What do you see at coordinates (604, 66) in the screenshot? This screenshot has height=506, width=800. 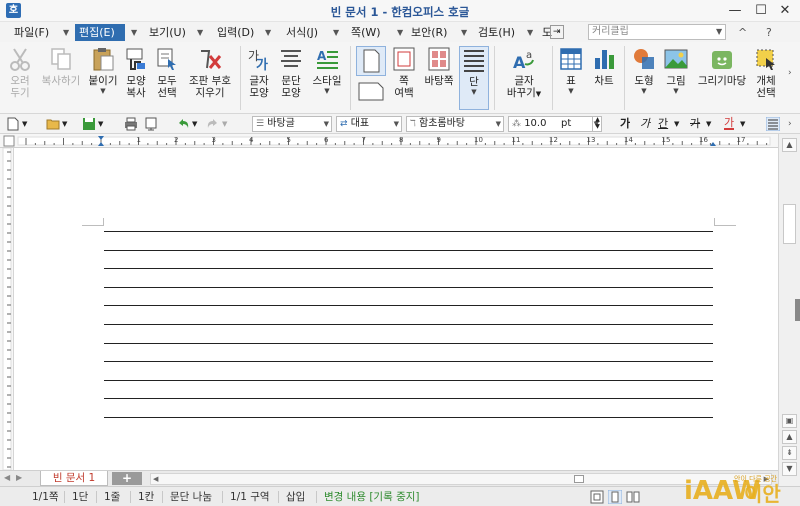 I see `chart-button: 차트` at bounding box center [604, 66].